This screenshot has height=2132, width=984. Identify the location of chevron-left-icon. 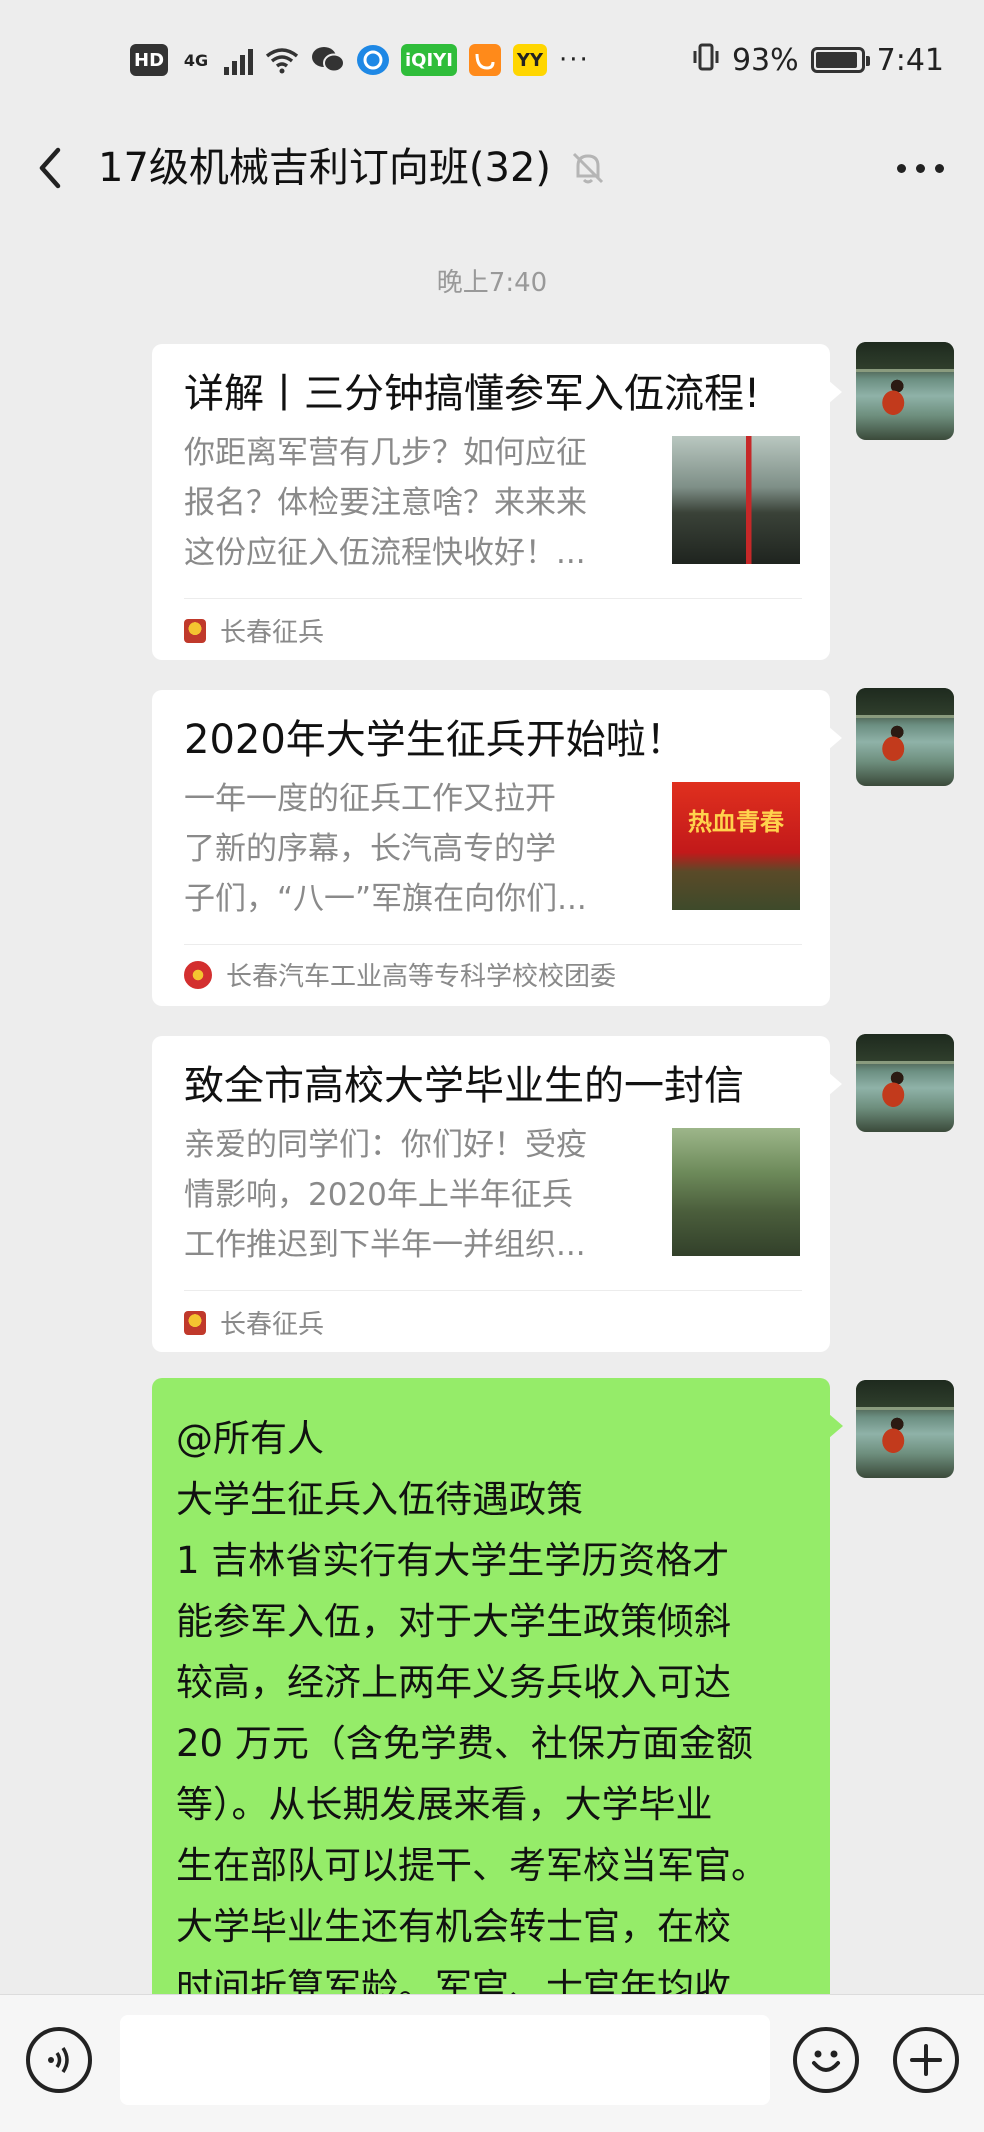
(50, 168).